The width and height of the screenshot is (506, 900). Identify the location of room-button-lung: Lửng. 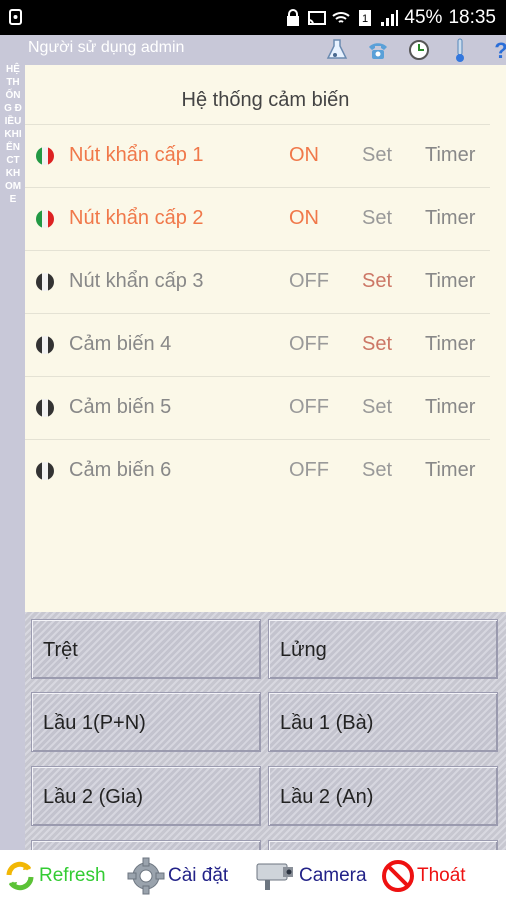
(383, 649).